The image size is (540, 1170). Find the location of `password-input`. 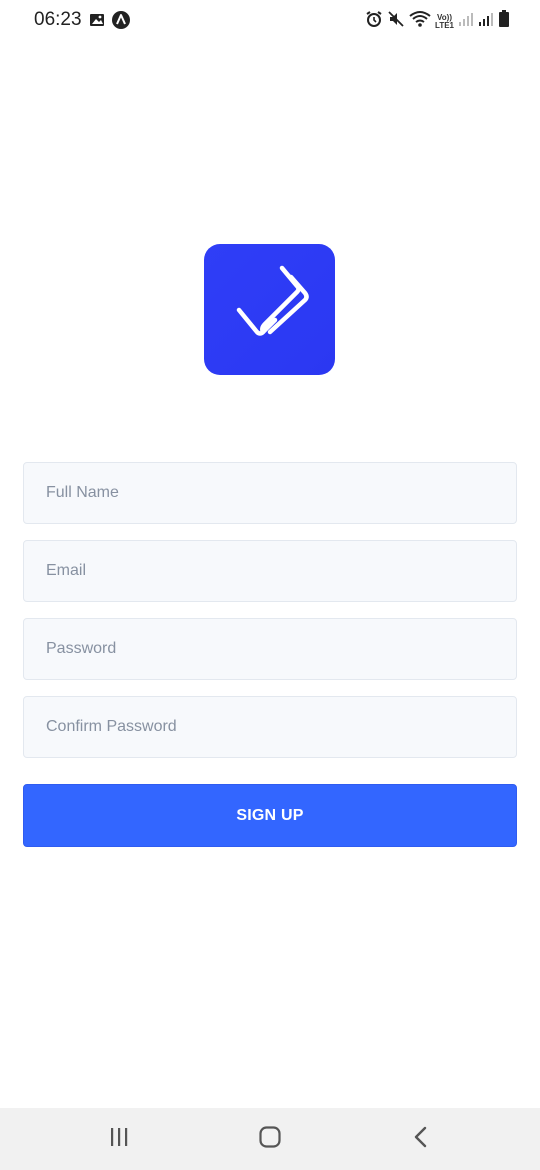

password-input is located at coordinates (270, 649).